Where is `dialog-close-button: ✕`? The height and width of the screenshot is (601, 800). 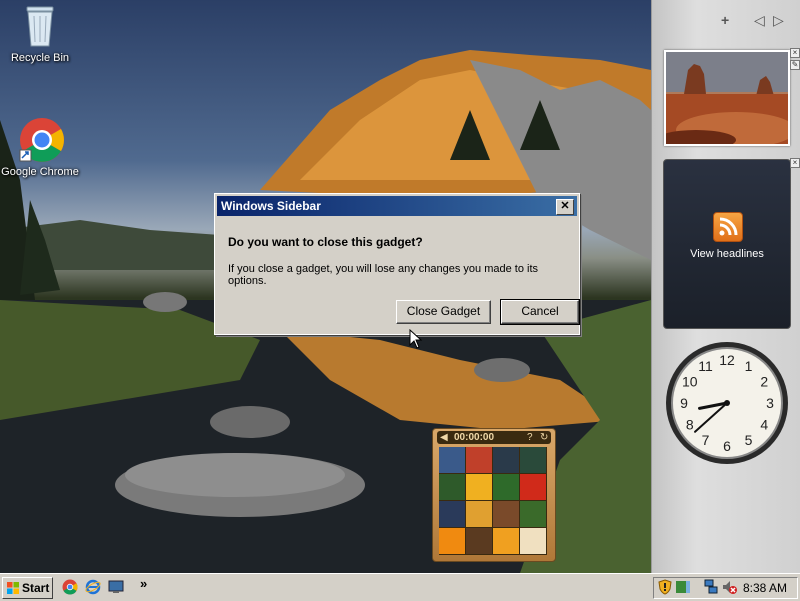
dialog-close-button: ✕ is located at coordinates (565, 207).